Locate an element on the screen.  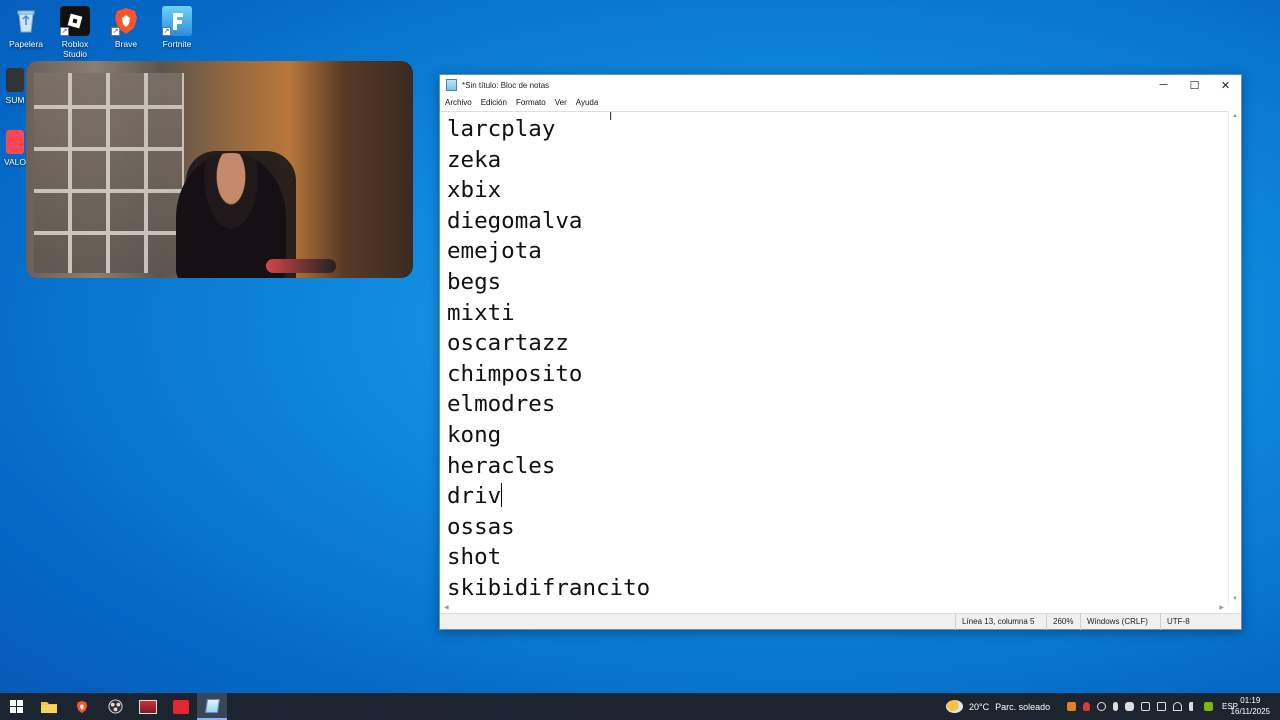
desktop-icon-brave: ↗ Brave is located at coordinates (126, 25).